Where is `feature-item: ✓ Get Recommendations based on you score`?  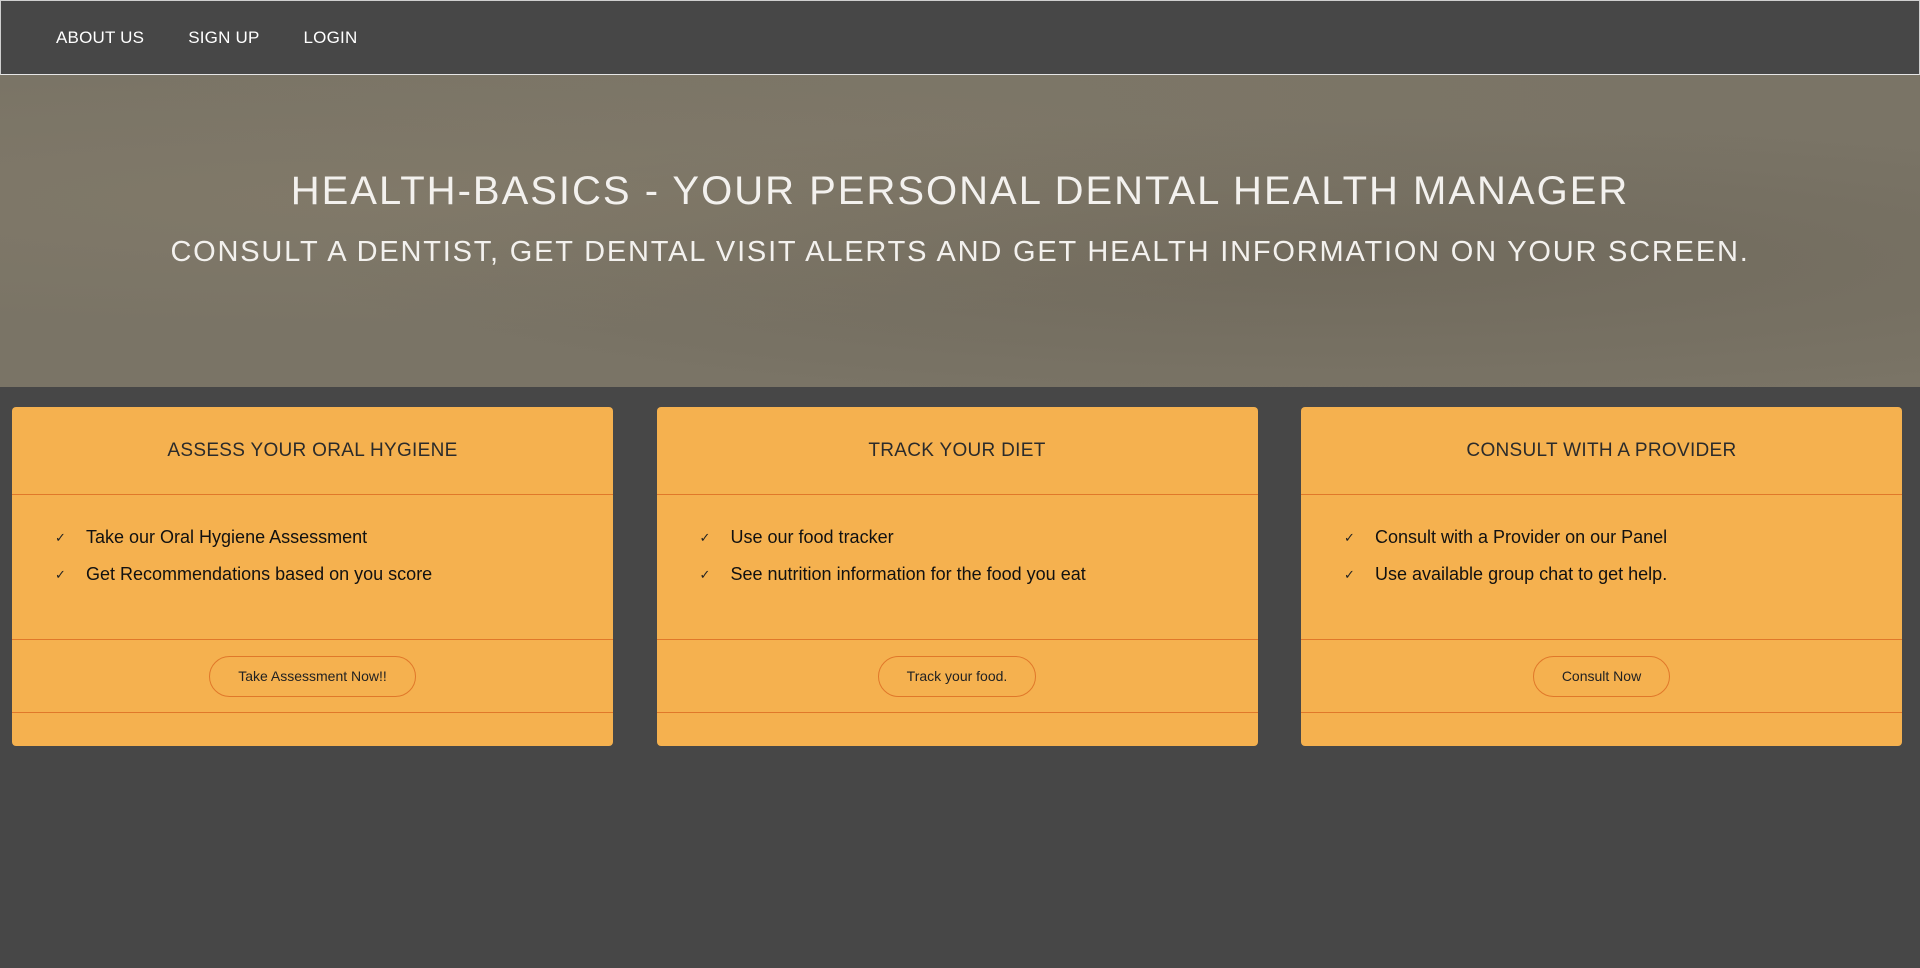 feature-item: ✓ Get Recommendations based on you score is located at coordinates (334, 574).